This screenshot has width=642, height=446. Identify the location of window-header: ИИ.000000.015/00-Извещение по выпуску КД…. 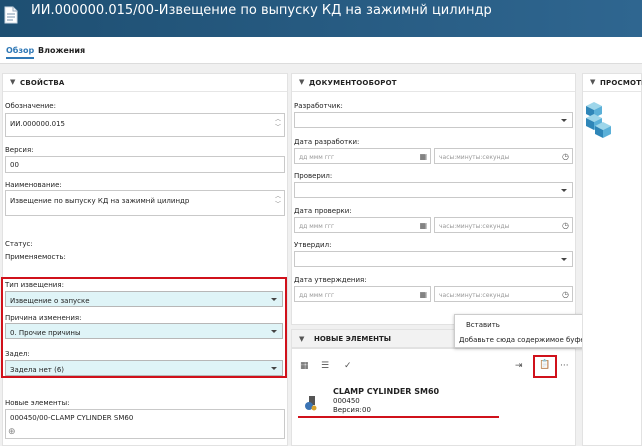
(321, 18).